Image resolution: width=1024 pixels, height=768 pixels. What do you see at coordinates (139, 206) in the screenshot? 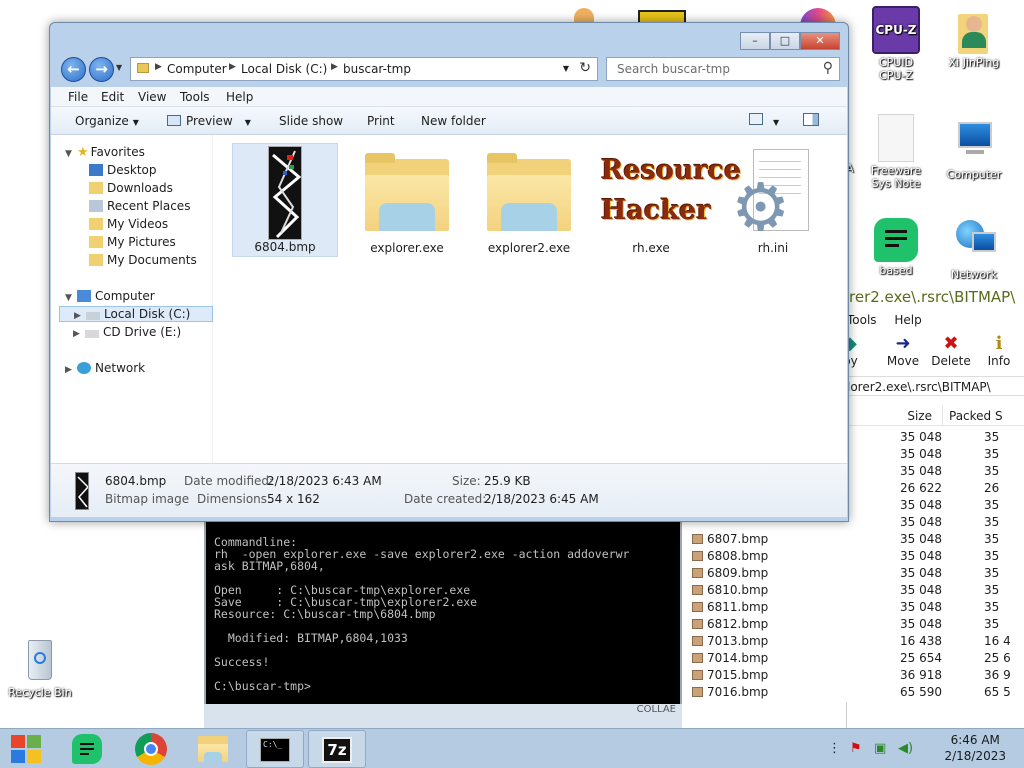
I see `tree-recent-places: Recent Places` at bounding box center [139, 206].